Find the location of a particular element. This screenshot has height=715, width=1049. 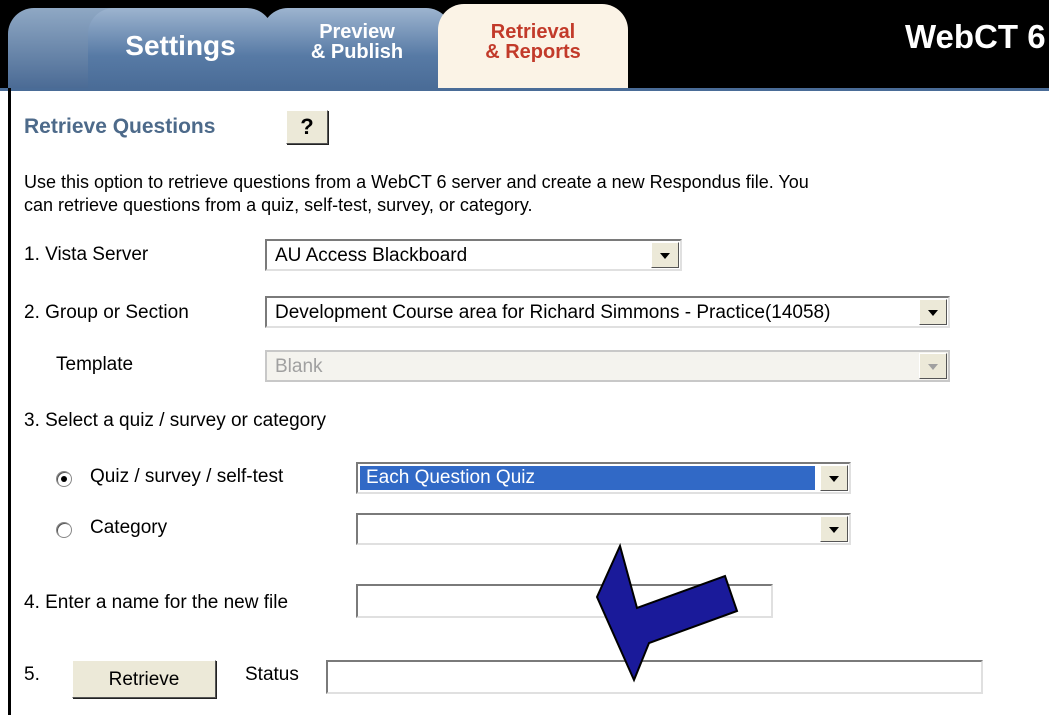

pointer-arrow-shape is located at coordinates (667, 613).